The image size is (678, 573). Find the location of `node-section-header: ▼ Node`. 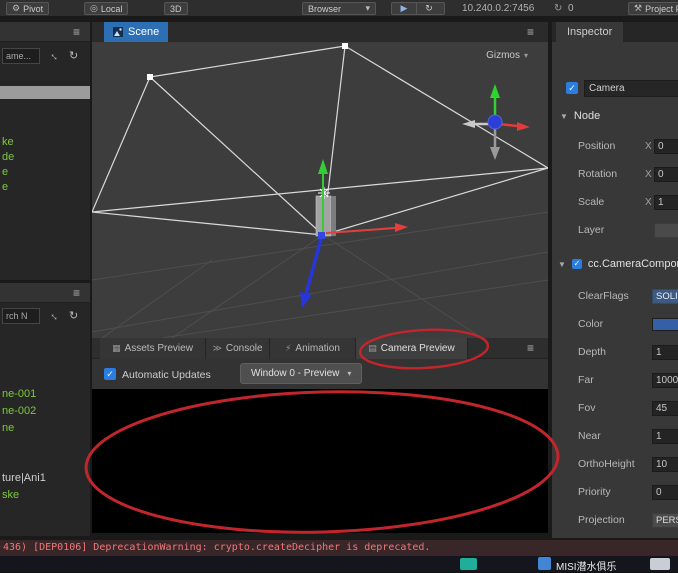

node-section-header: ▼ Node is located at coordinates (580, 116).